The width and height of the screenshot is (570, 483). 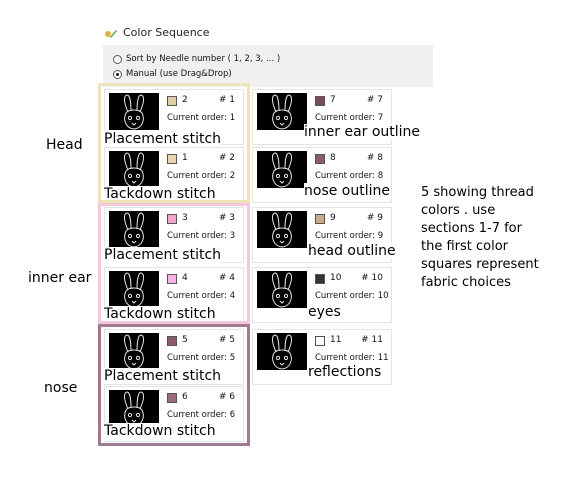 What do you see at coordinates (372, 340) in the screenshot?
I see `sequence-number: # 11` at bounding box center [372, 340].